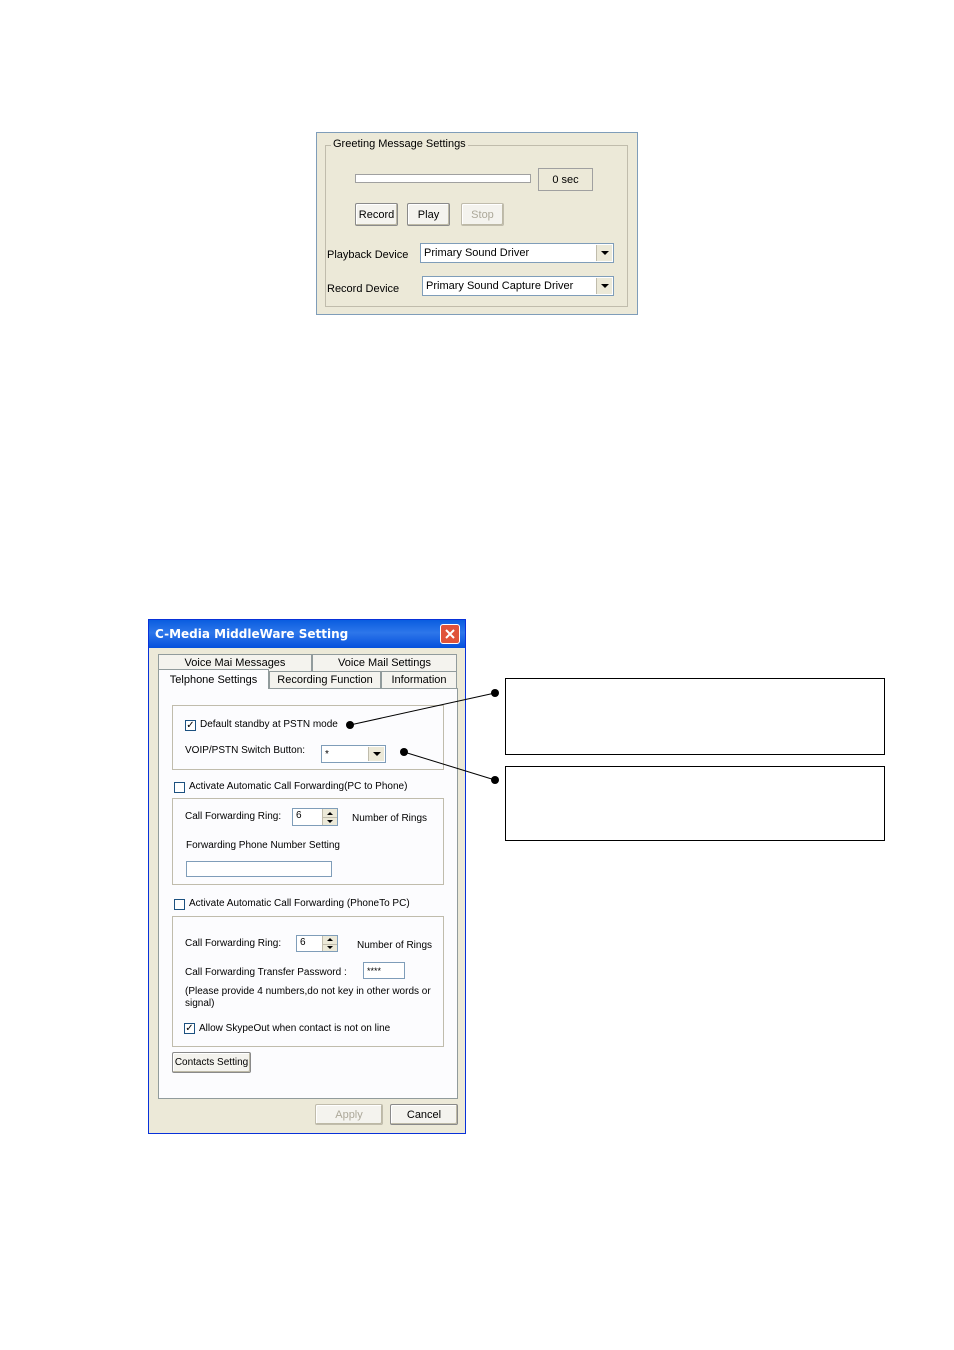 The width and height of the screenshot is (954, 1350). Describe the element at coordinates (449, 766) in the screenshot. I see `leader-line-switch-button` at that location.